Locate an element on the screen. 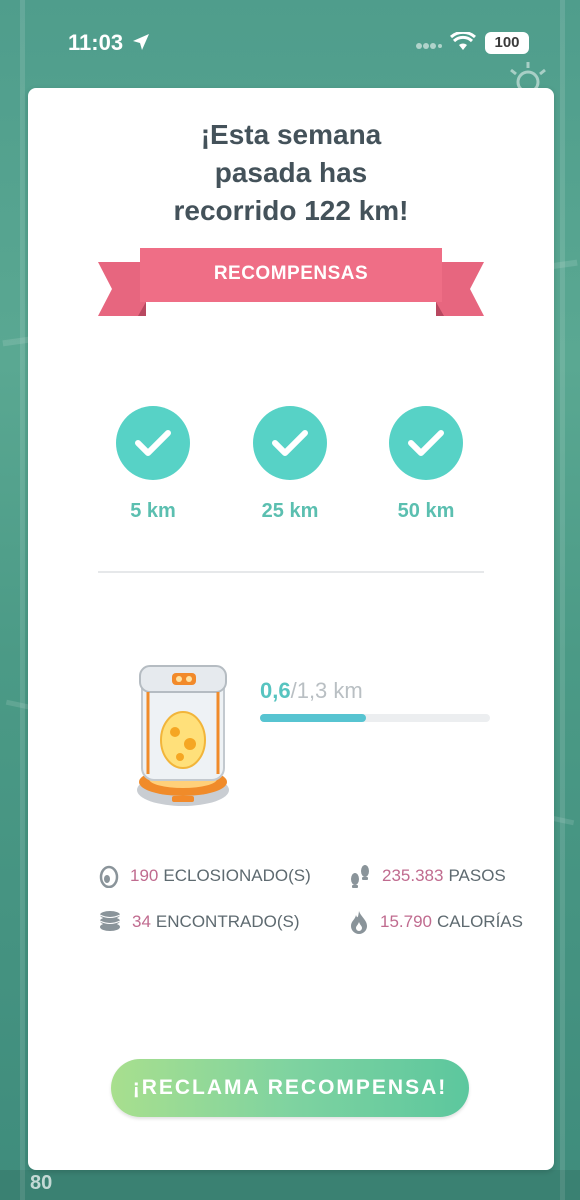 This screenshot has height=1200, width=580. stat-hatched-value: 190 is located at coordinates (144, 875).